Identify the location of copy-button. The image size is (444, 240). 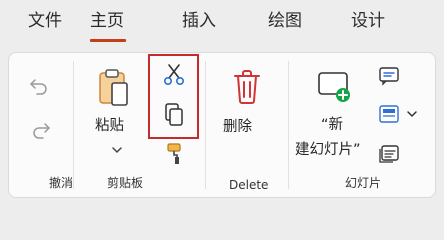
(174, 115).